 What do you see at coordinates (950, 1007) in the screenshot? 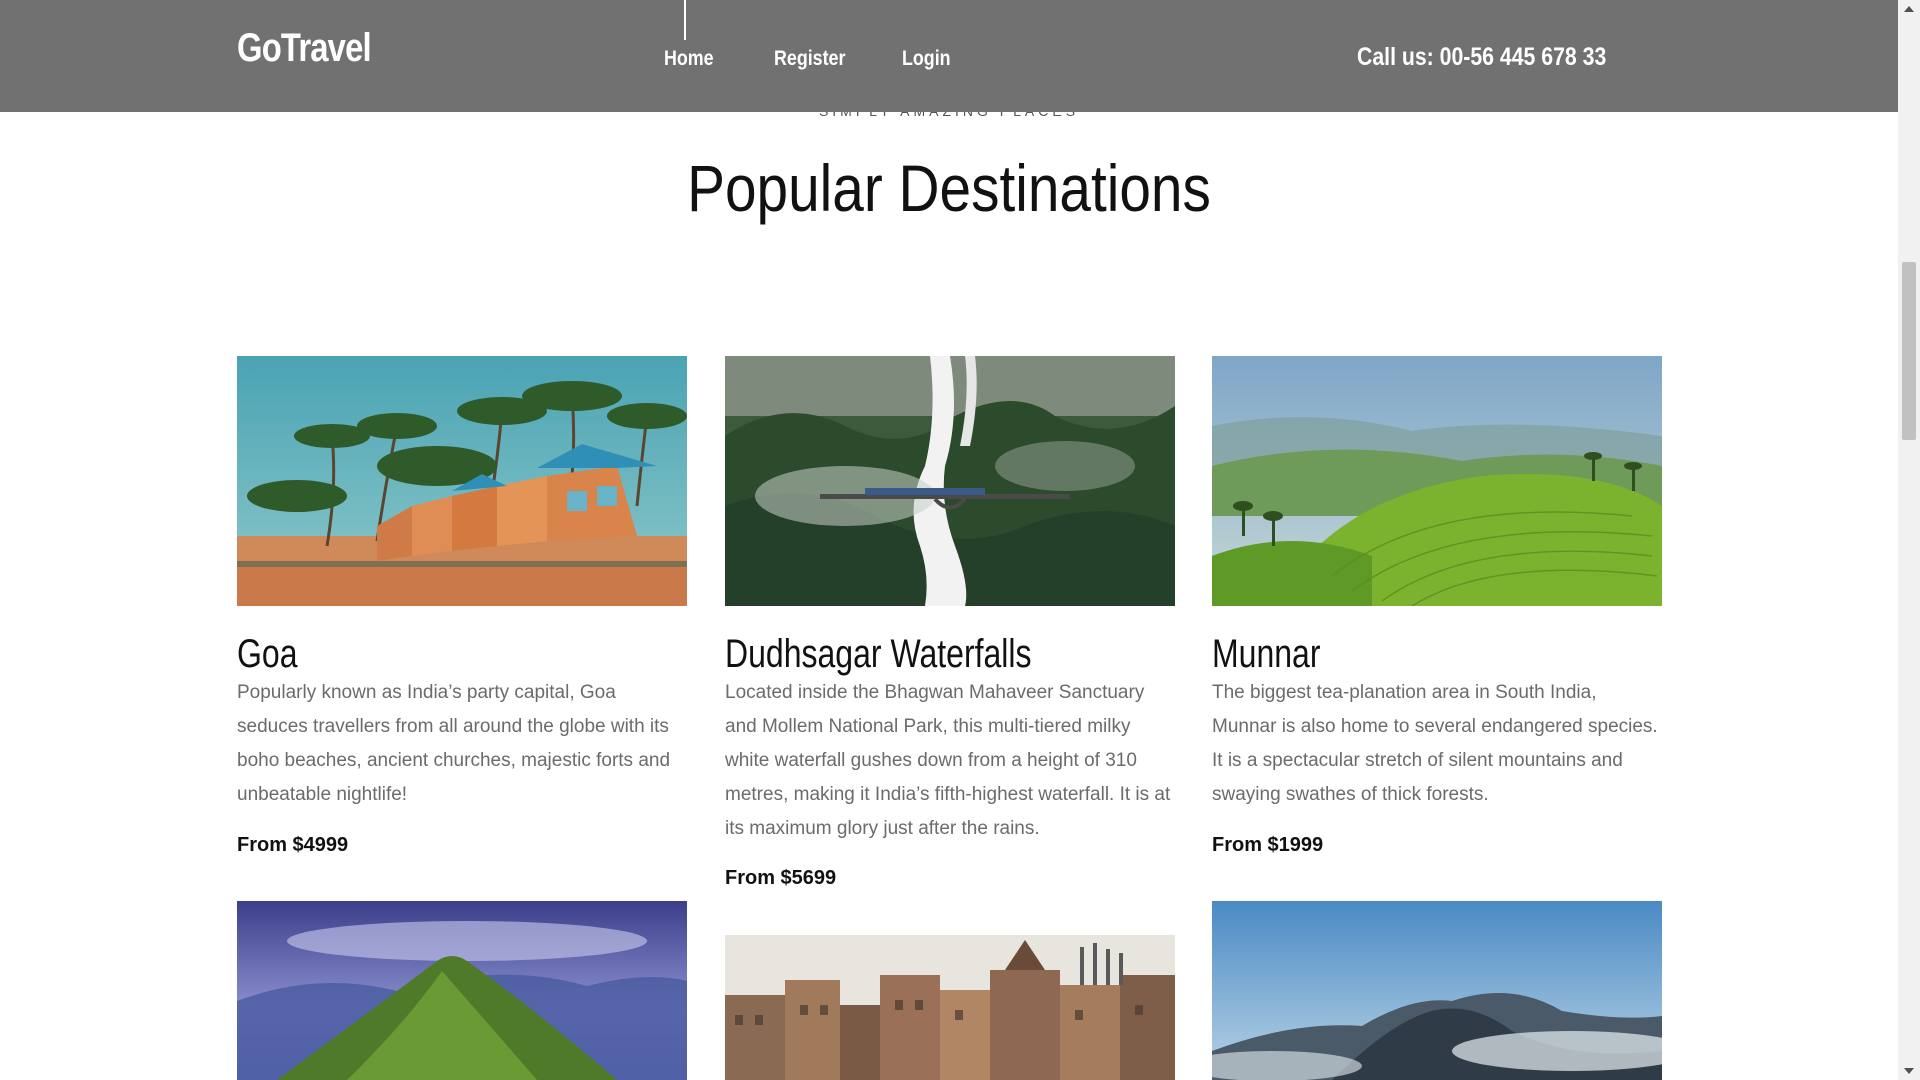
I see `riverside-temples-image` at bounding box center [950, 1007].